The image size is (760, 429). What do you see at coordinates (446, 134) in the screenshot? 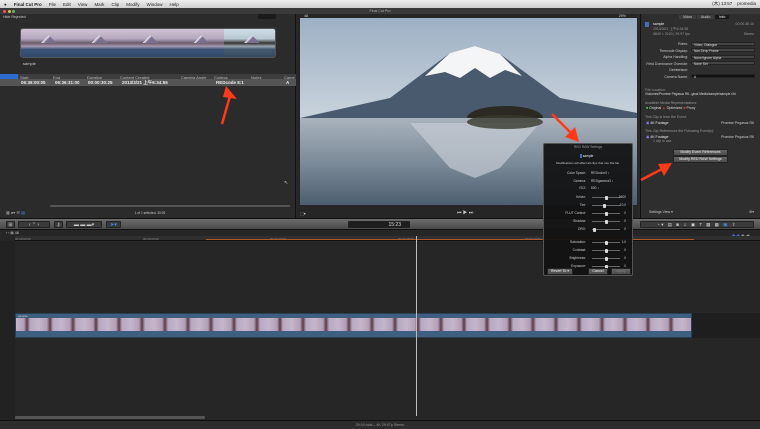
I see `annotation-arrows` at bounding box center [446, 134].